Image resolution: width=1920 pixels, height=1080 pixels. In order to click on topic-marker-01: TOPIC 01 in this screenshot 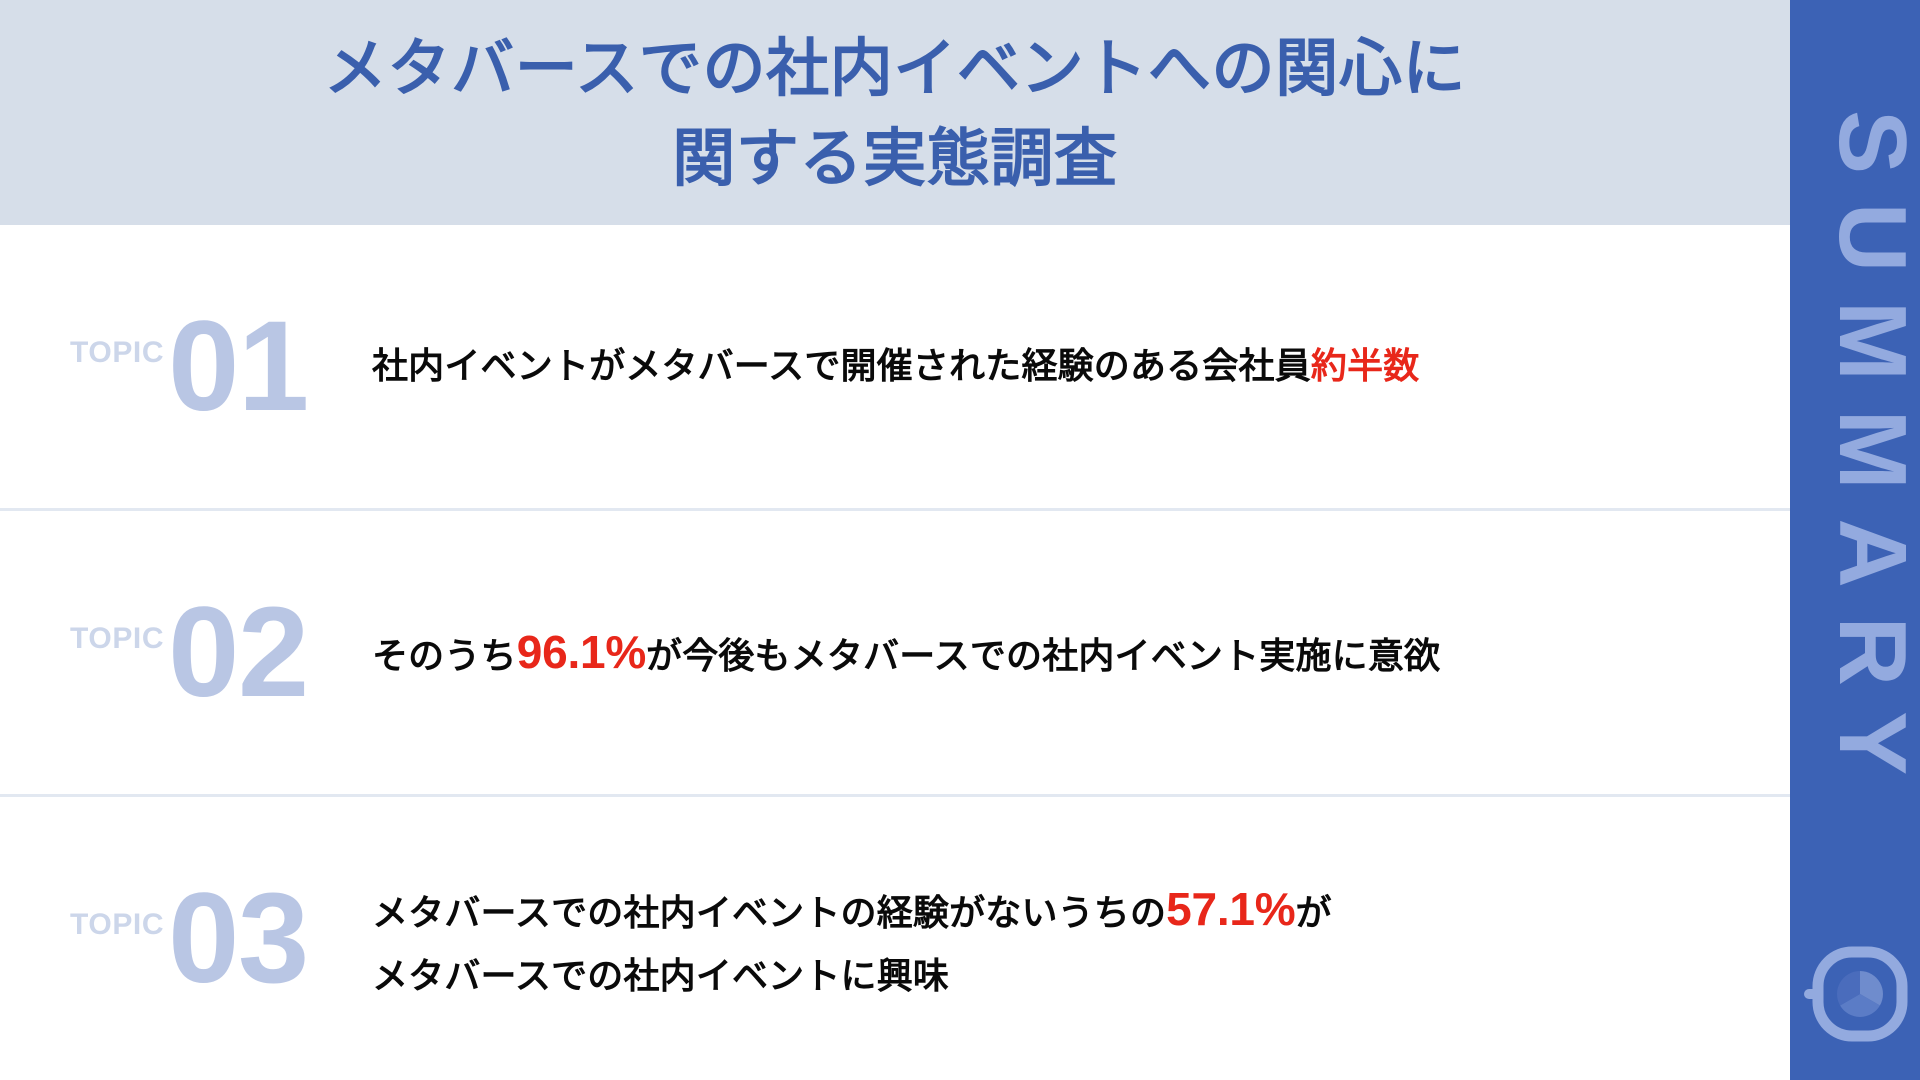, I will do `click(200, 366)`.